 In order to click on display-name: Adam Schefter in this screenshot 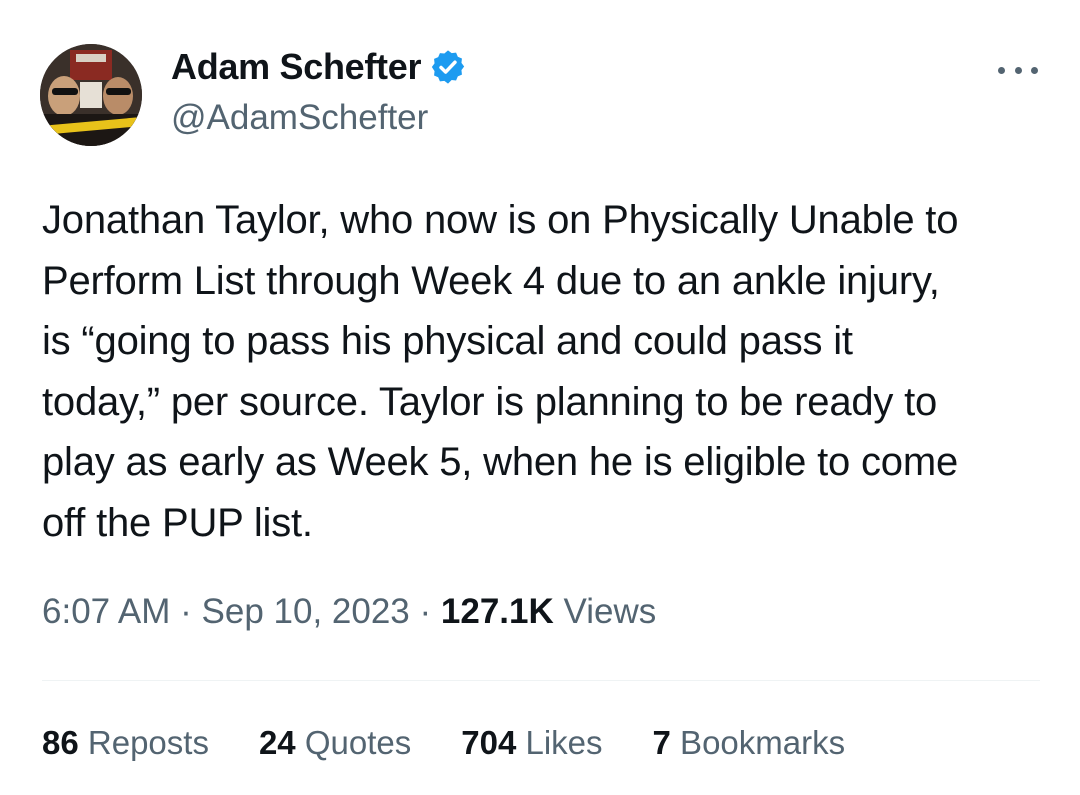, I will do `click(296, 67)`.